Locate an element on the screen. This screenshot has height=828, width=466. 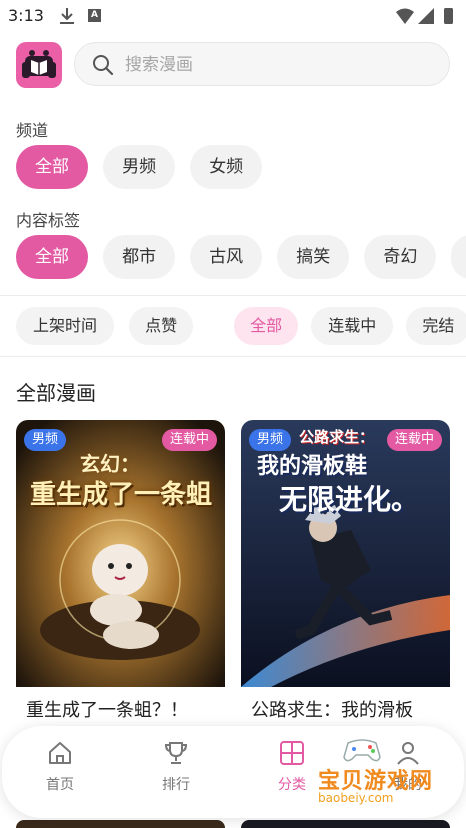
cover-title-main: 我的滑板鞋 is located at coordinates (312, 466).